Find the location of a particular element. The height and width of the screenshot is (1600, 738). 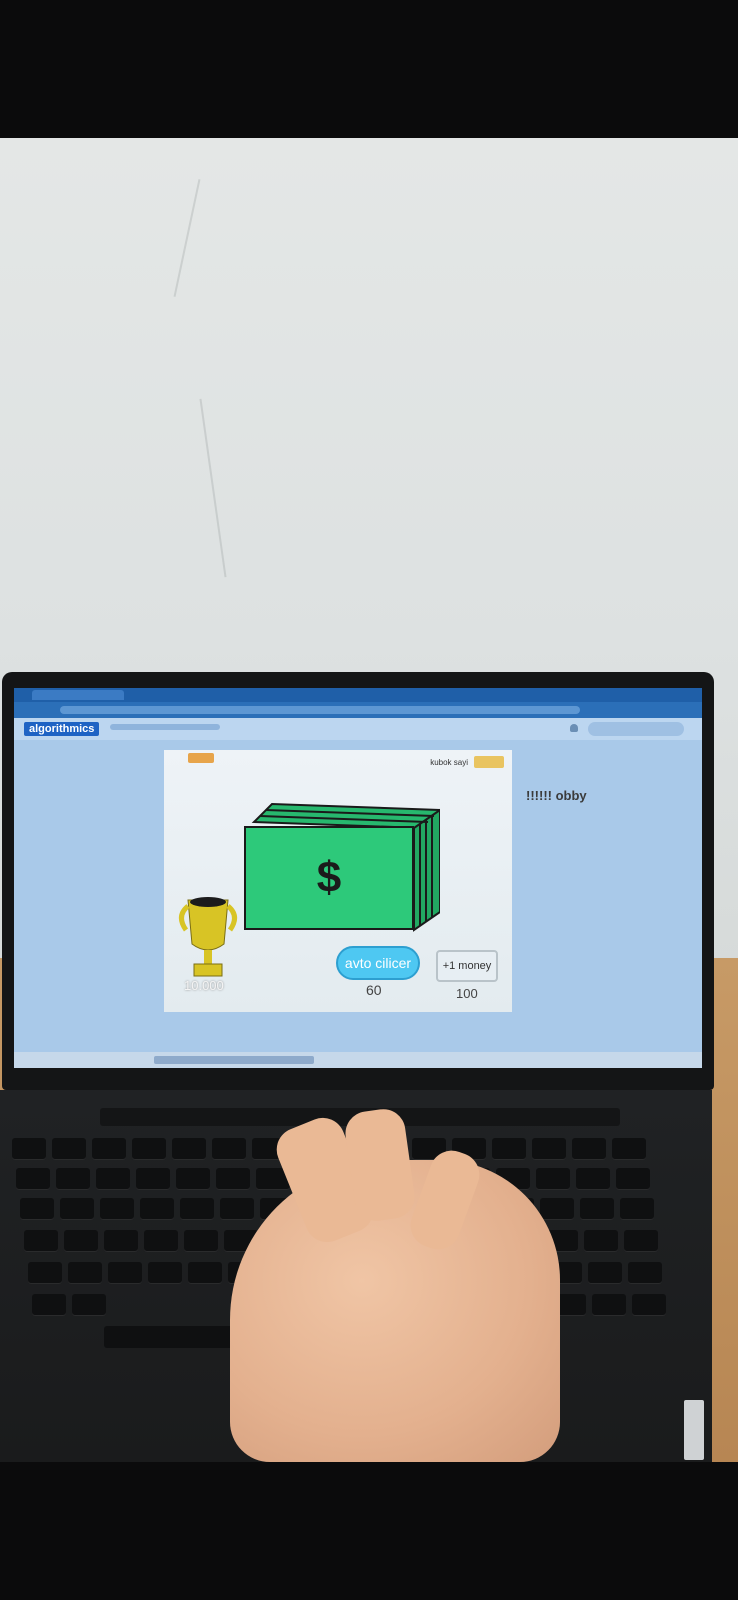

auto-clicker-label: avto cilicer is located at coordinates (378, 963).